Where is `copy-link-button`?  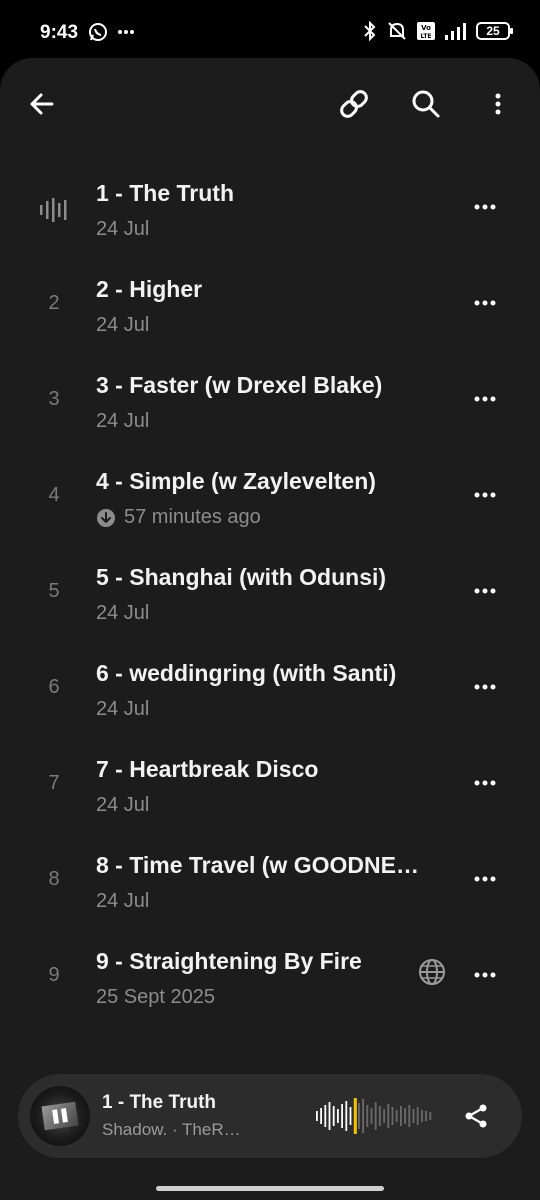
copy-link-button is located at coordinates (354, 104).